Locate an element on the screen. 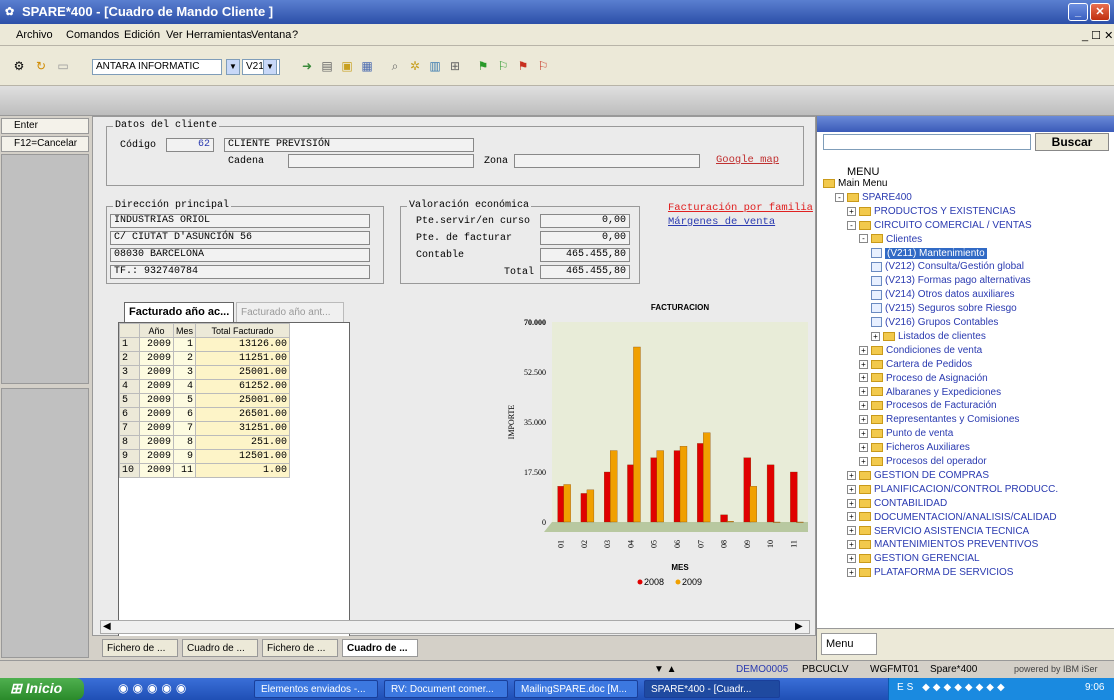  tree-item: + CONTABILIDAD is located at coordinates (897, 503).